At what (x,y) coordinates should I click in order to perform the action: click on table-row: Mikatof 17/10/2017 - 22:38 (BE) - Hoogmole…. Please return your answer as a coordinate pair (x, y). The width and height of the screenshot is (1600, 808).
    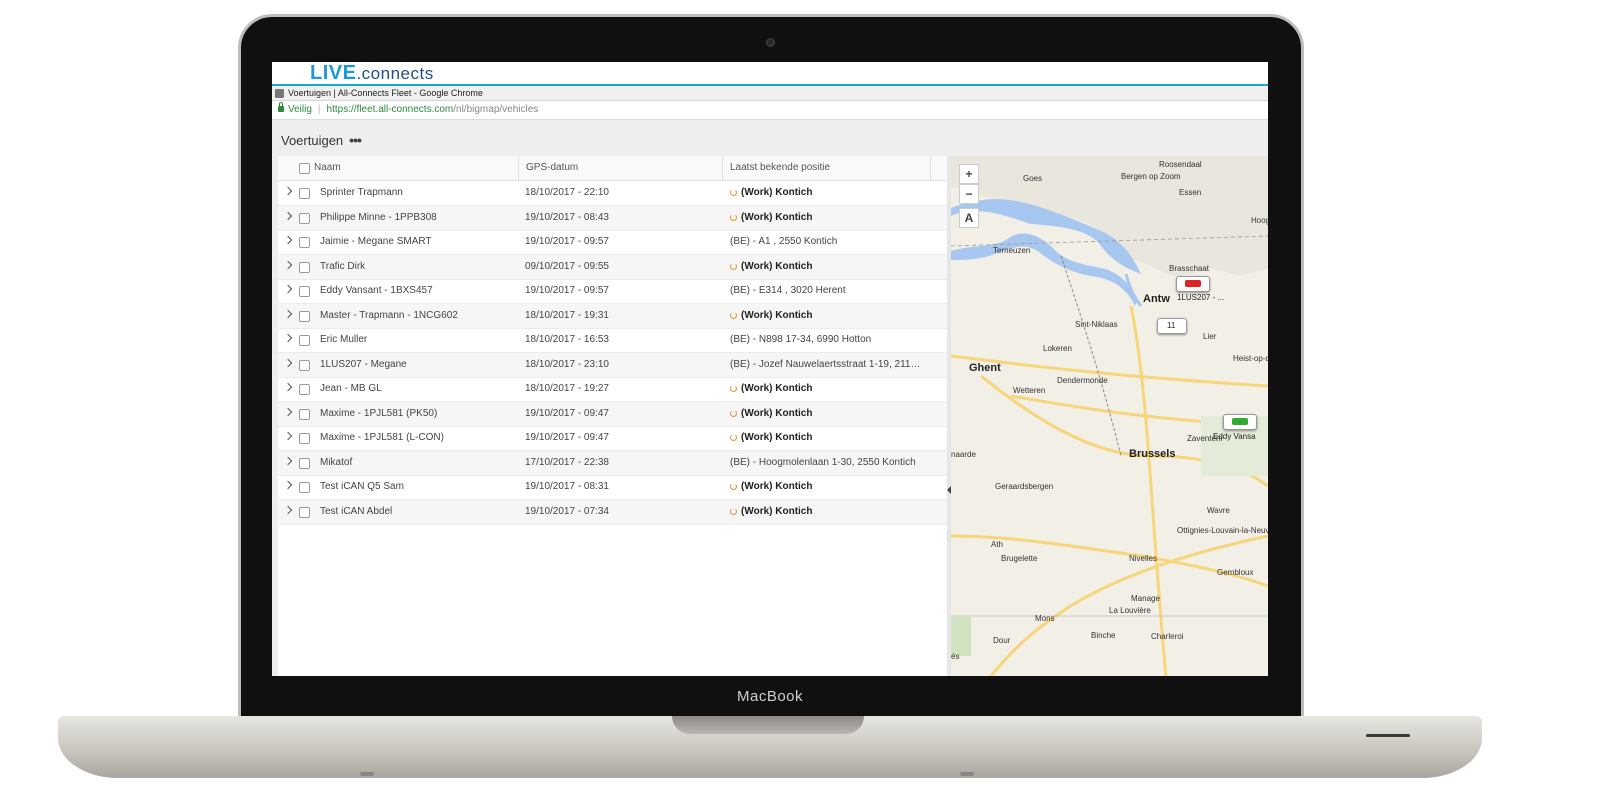
    Looking at the image, I should click on (612, 463).